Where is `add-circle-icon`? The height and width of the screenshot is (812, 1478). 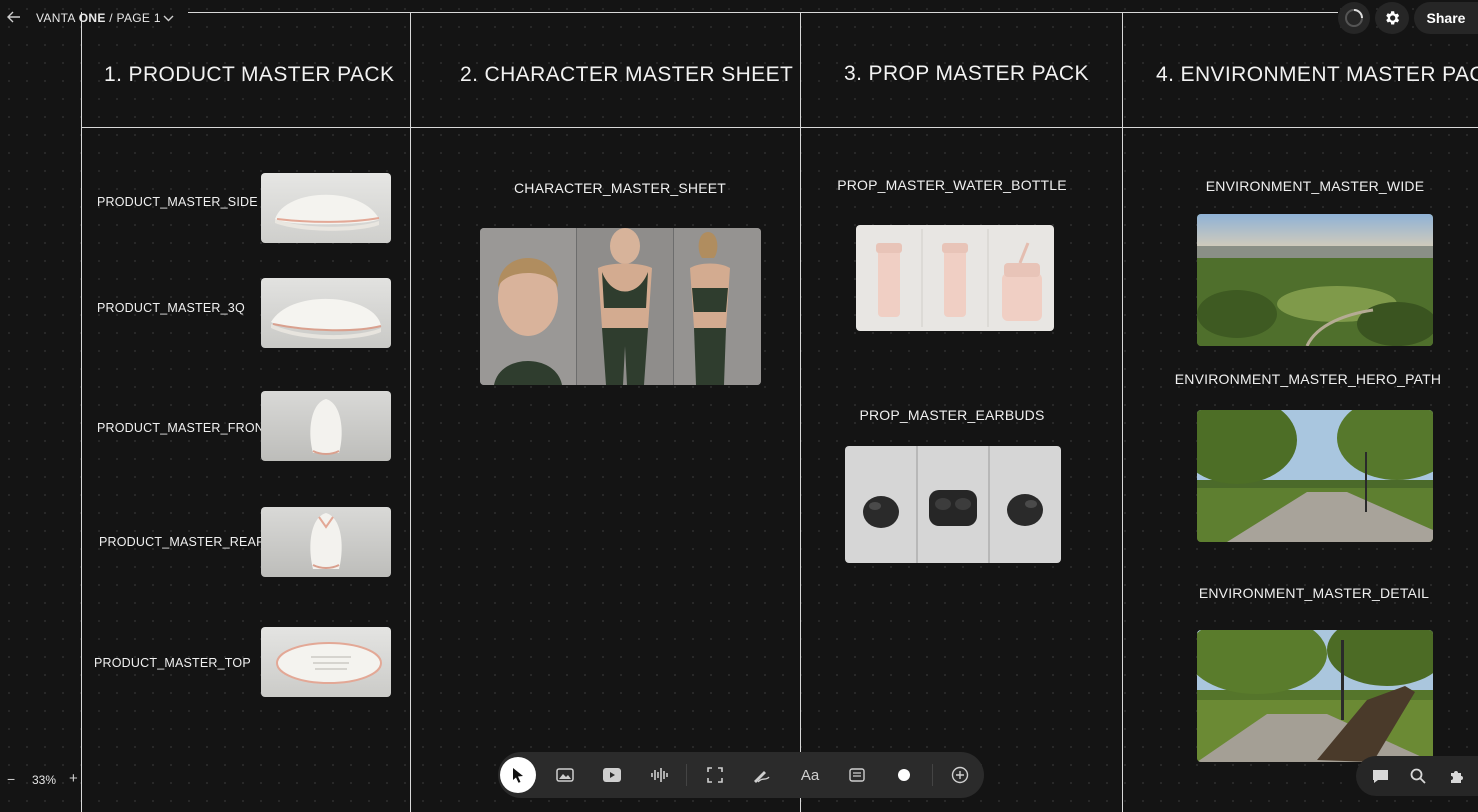 add-circle-icon is located at coordinates (960, 775).